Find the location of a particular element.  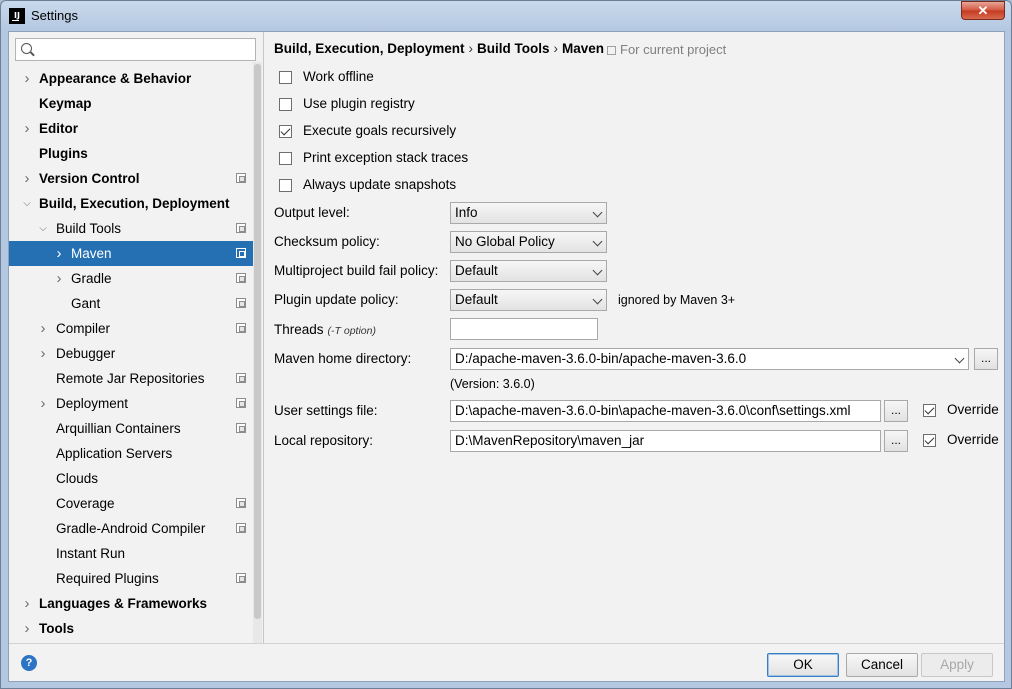

local-repository-input: D:\MavenRepository\maven_jar is located at coordinates (665, 441).